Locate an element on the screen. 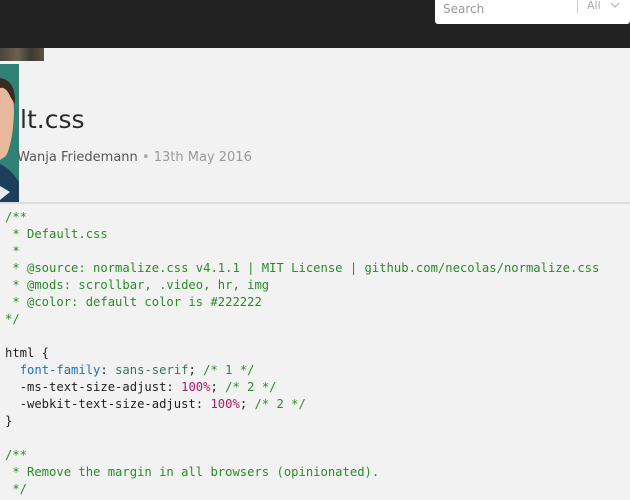  code-line: html { is located at coordinates (302, 353).